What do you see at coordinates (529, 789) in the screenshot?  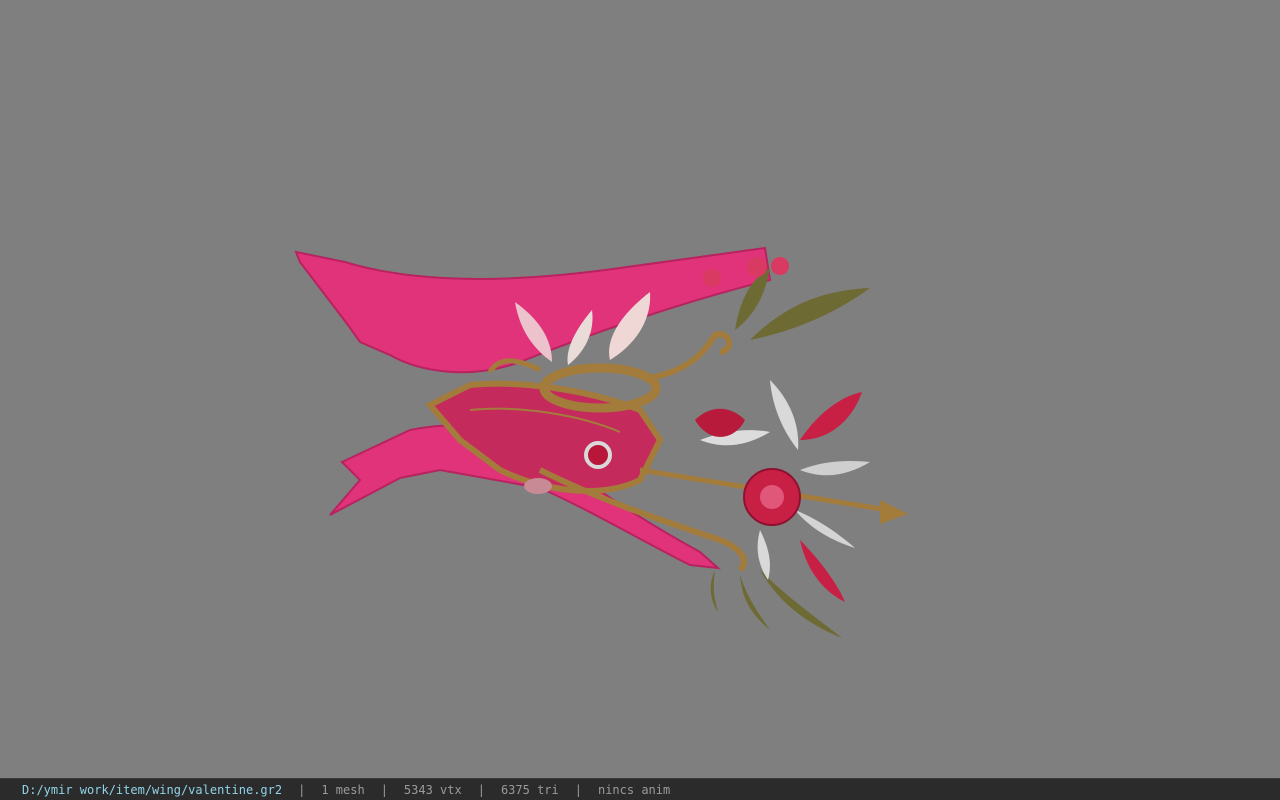 I see `triangle-count-label: 6375 tri` at bounding box center [529, 789].